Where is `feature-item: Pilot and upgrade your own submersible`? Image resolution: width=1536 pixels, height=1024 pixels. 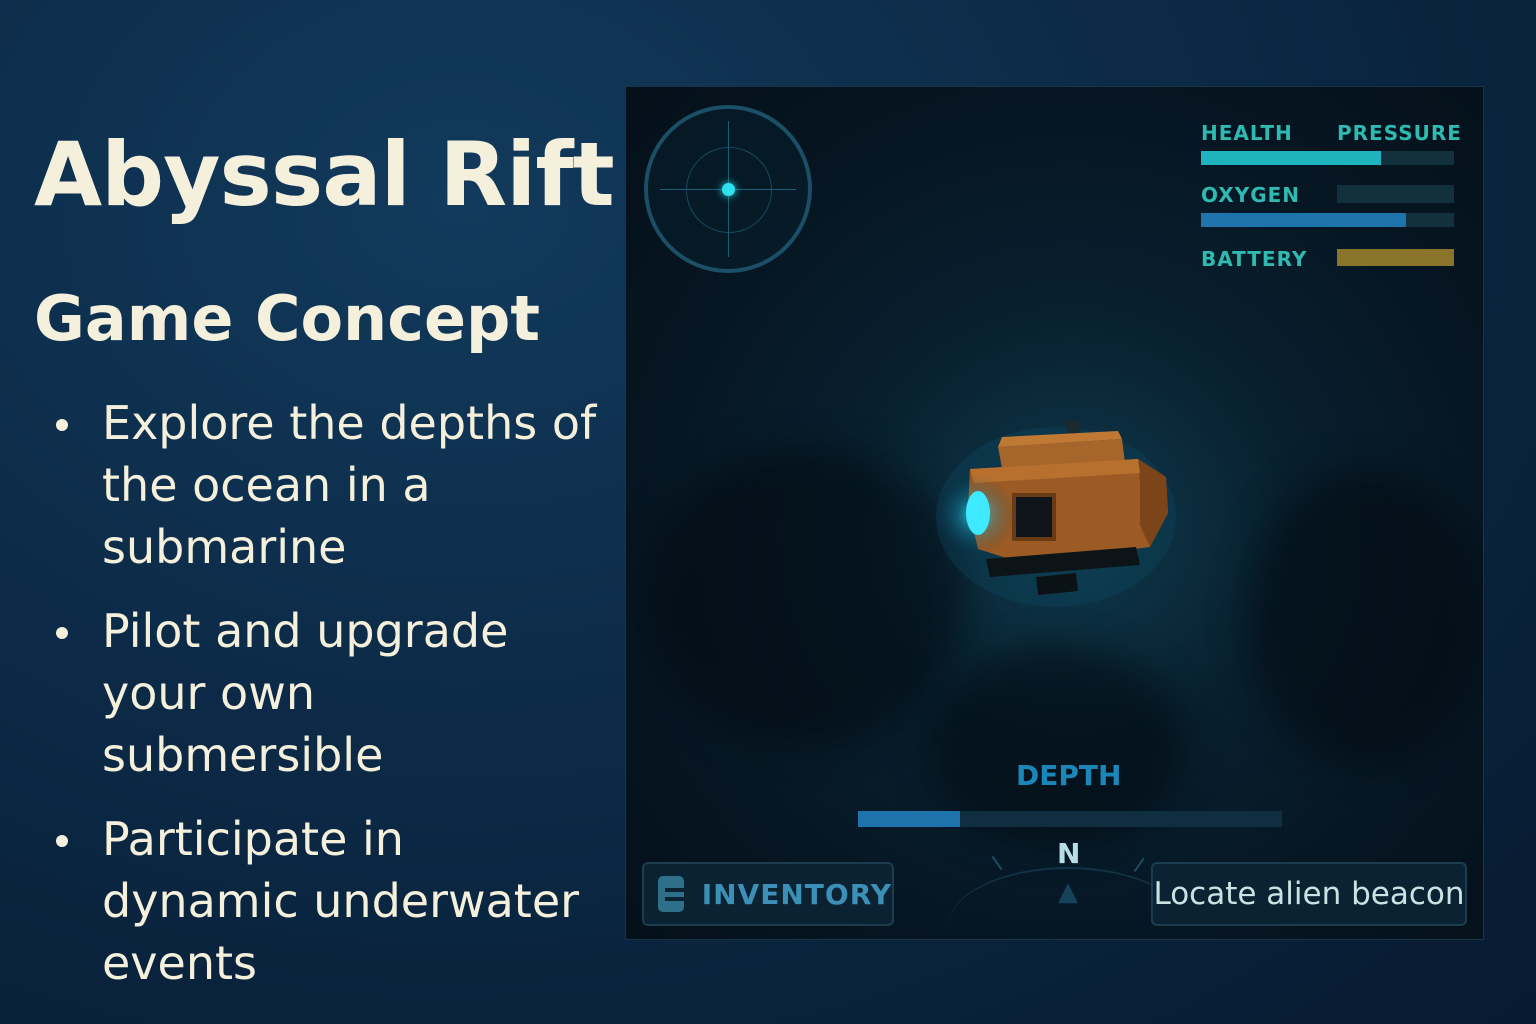
feature-item: Pilot and upgrade your own submersible is located at coordinates (330, 693).